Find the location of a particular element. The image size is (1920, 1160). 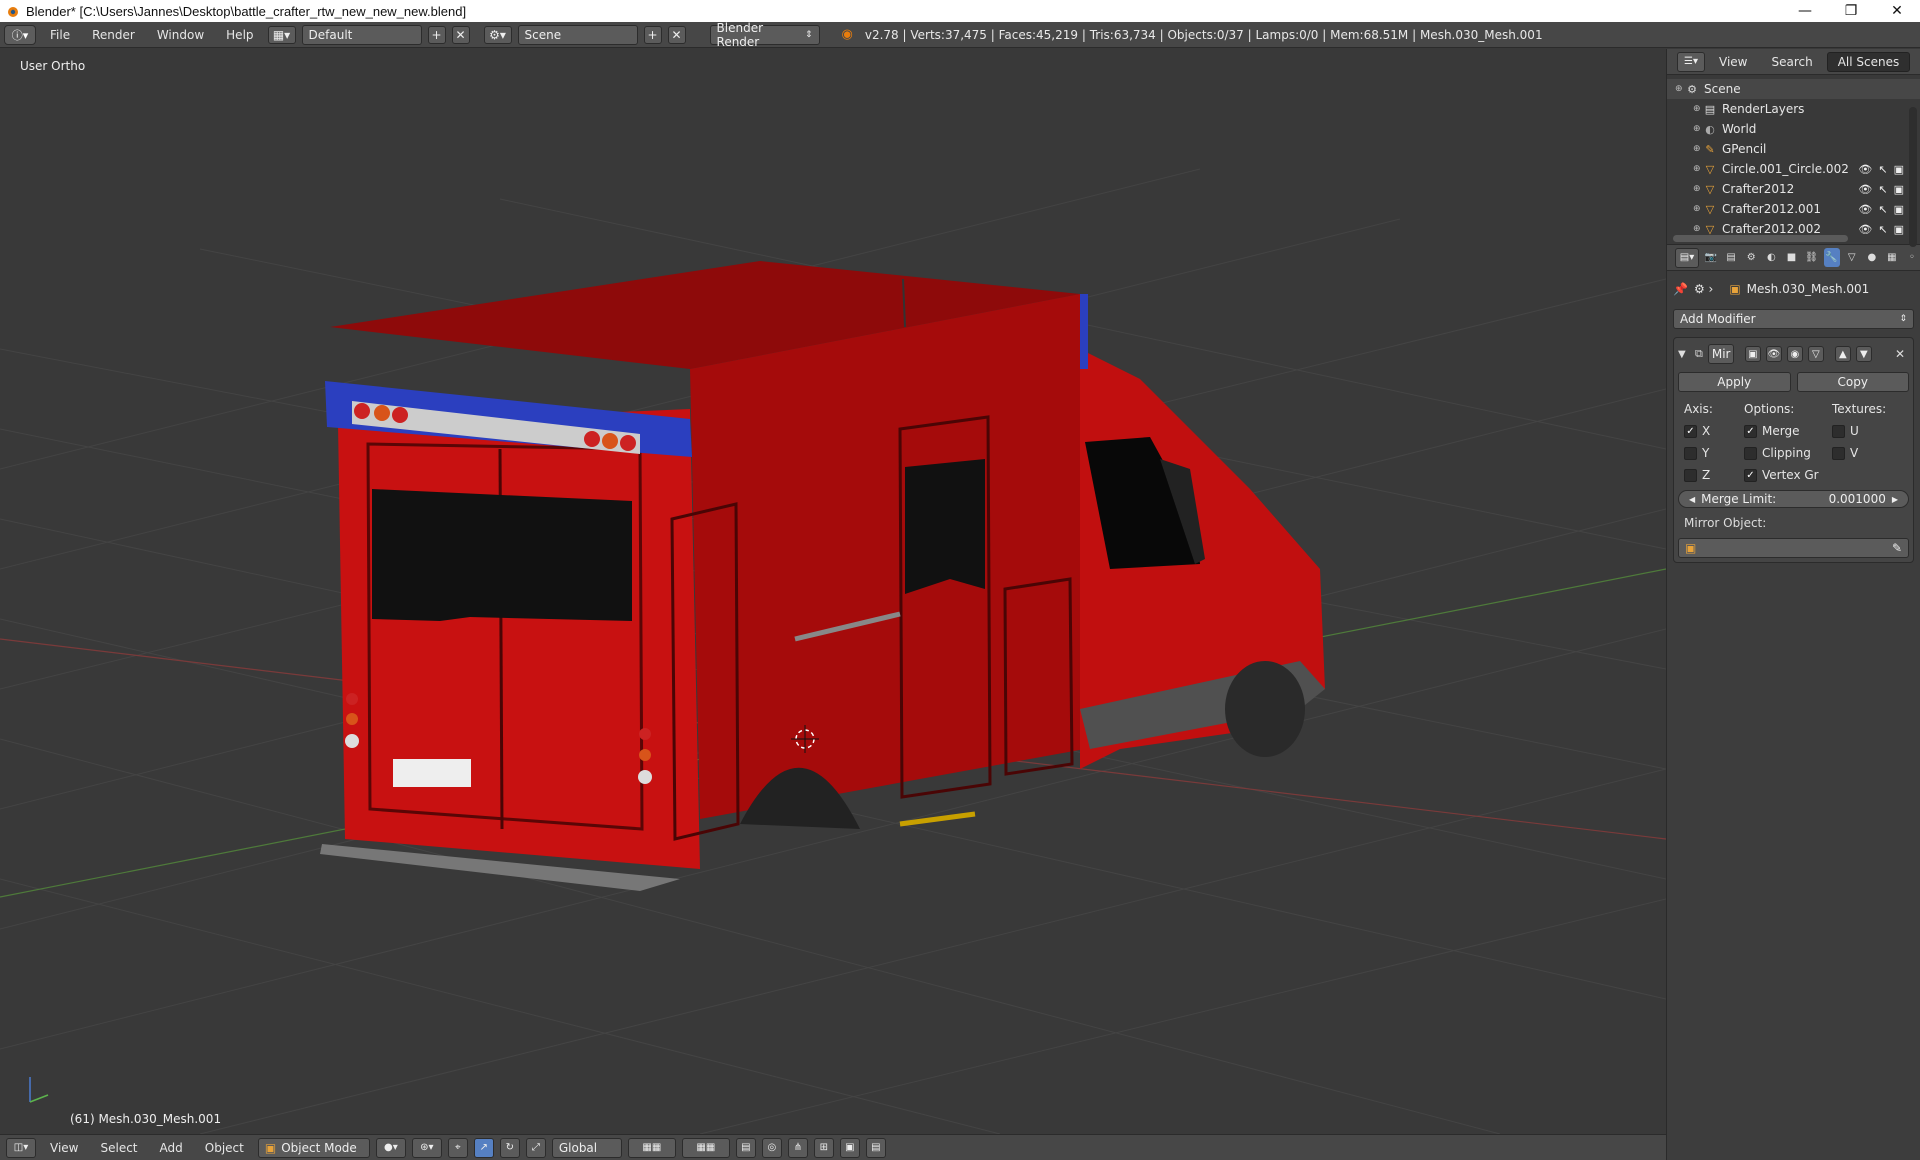

editor-type-button: ⓘ▾ is located at coordinates (20, 34).